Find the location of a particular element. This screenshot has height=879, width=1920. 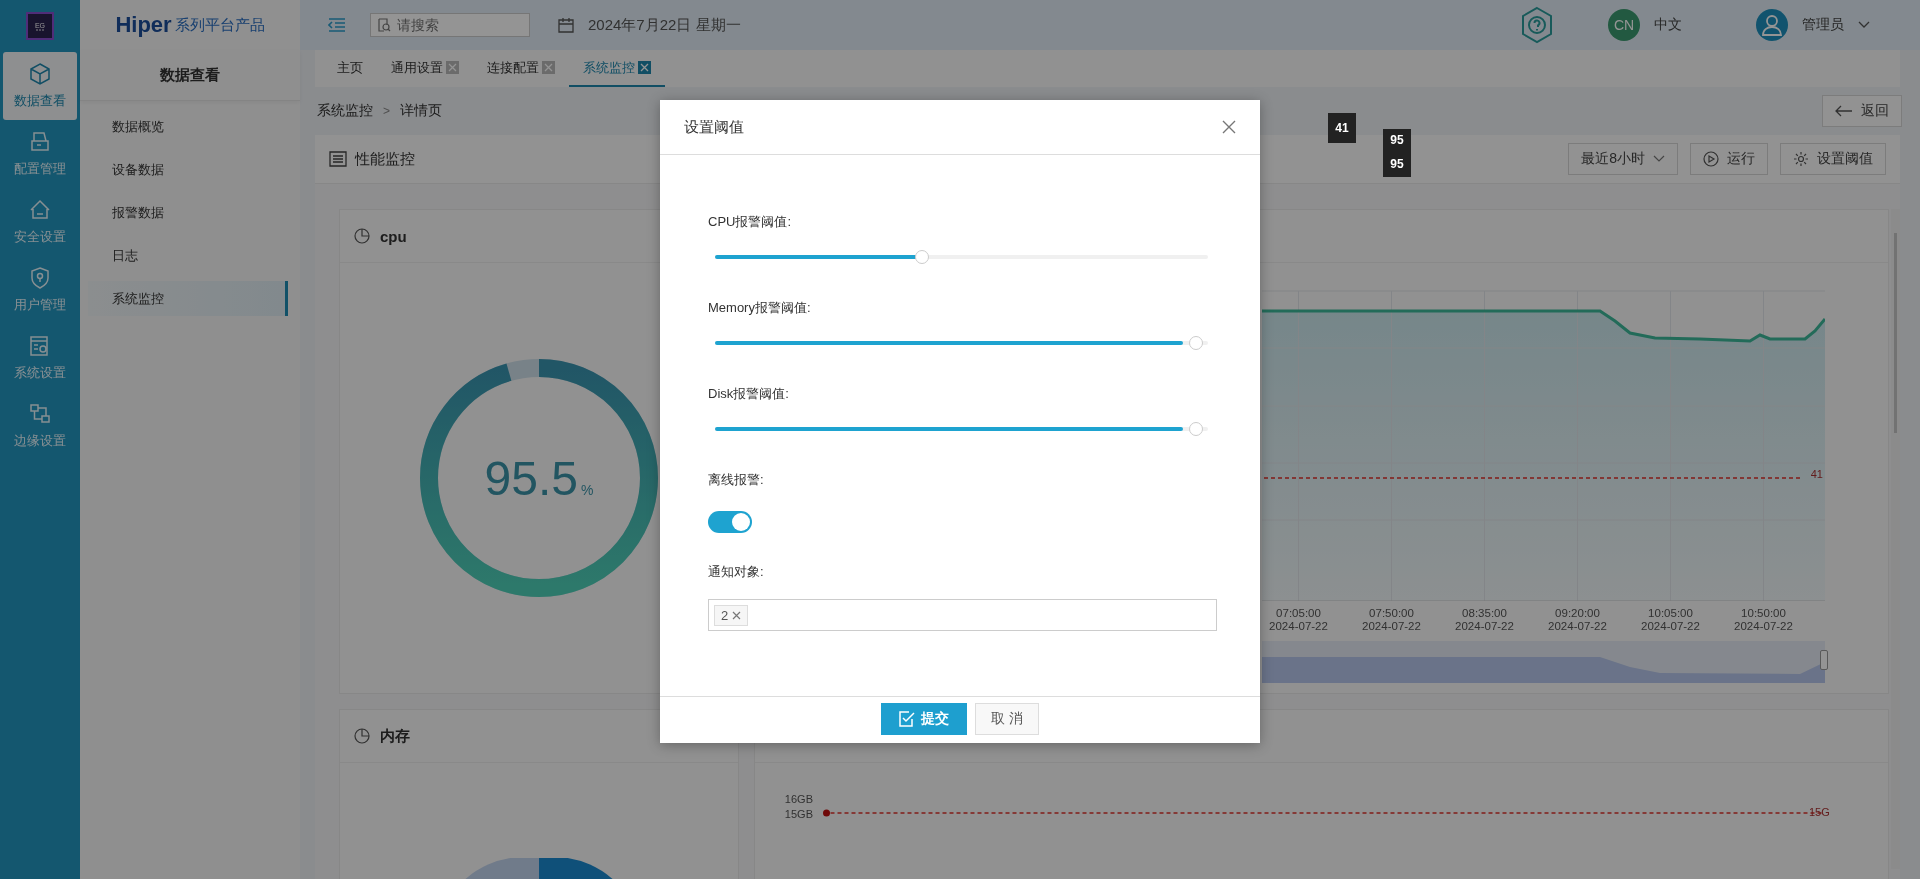

user-avatar is located at coordinates (1772, 25).